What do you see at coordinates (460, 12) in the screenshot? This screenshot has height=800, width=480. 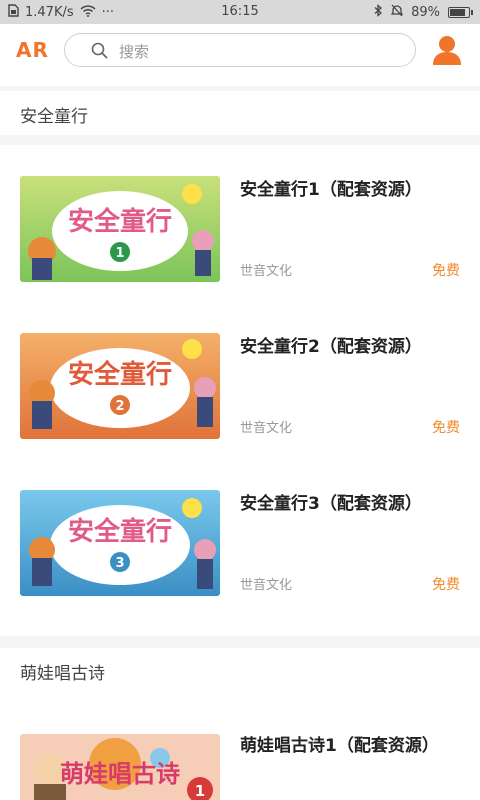 I see `battery-icon` at bounding box center [460, 12].